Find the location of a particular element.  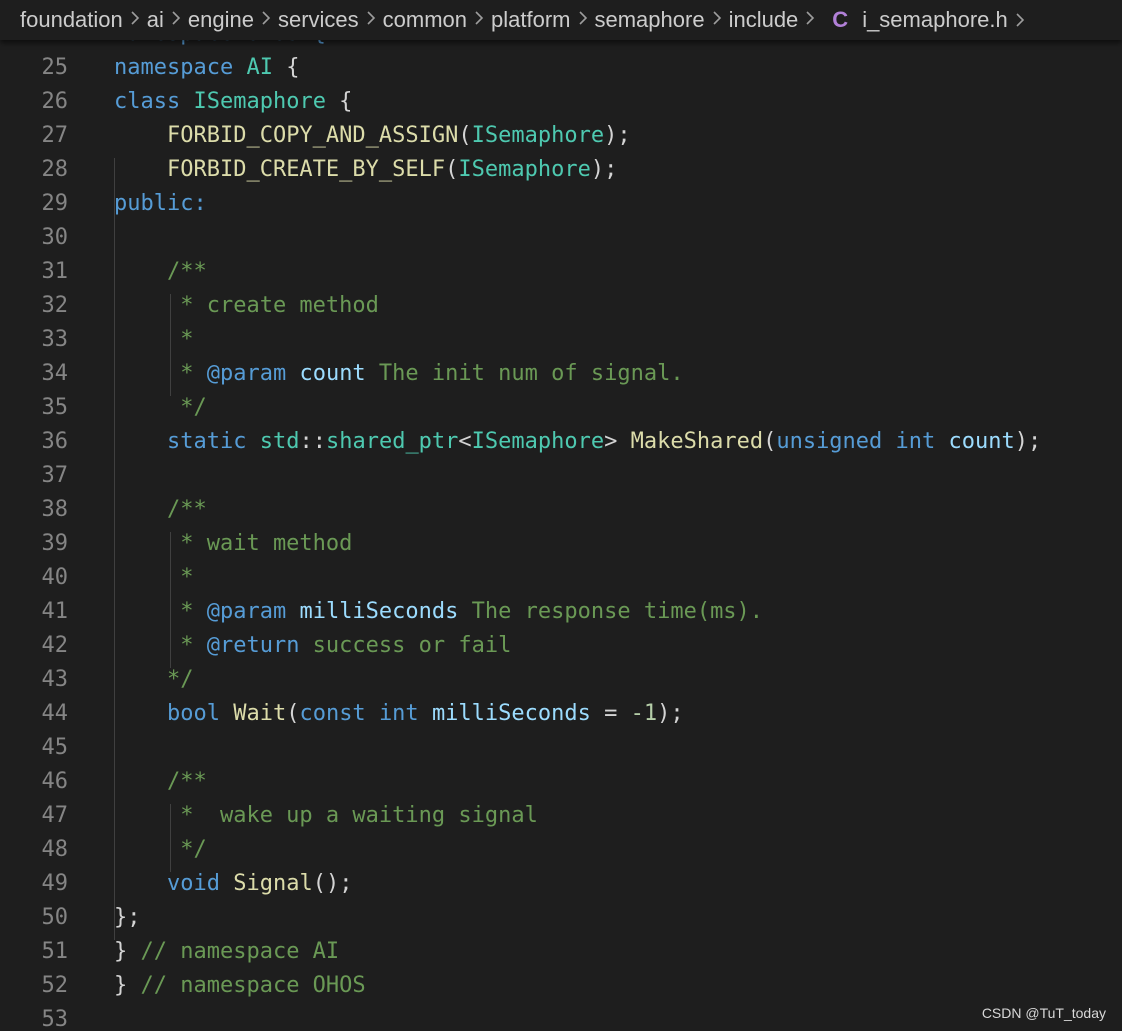

code-line: 42 * @return success or fail is located at coordinates (561, 646).